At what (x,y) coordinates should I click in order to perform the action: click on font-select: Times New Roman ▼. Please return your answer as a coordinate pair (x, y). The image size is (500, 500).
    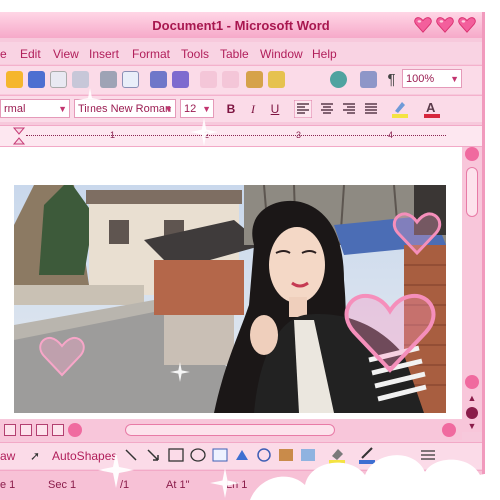
    Looking at the image, I should click on (125, 108).